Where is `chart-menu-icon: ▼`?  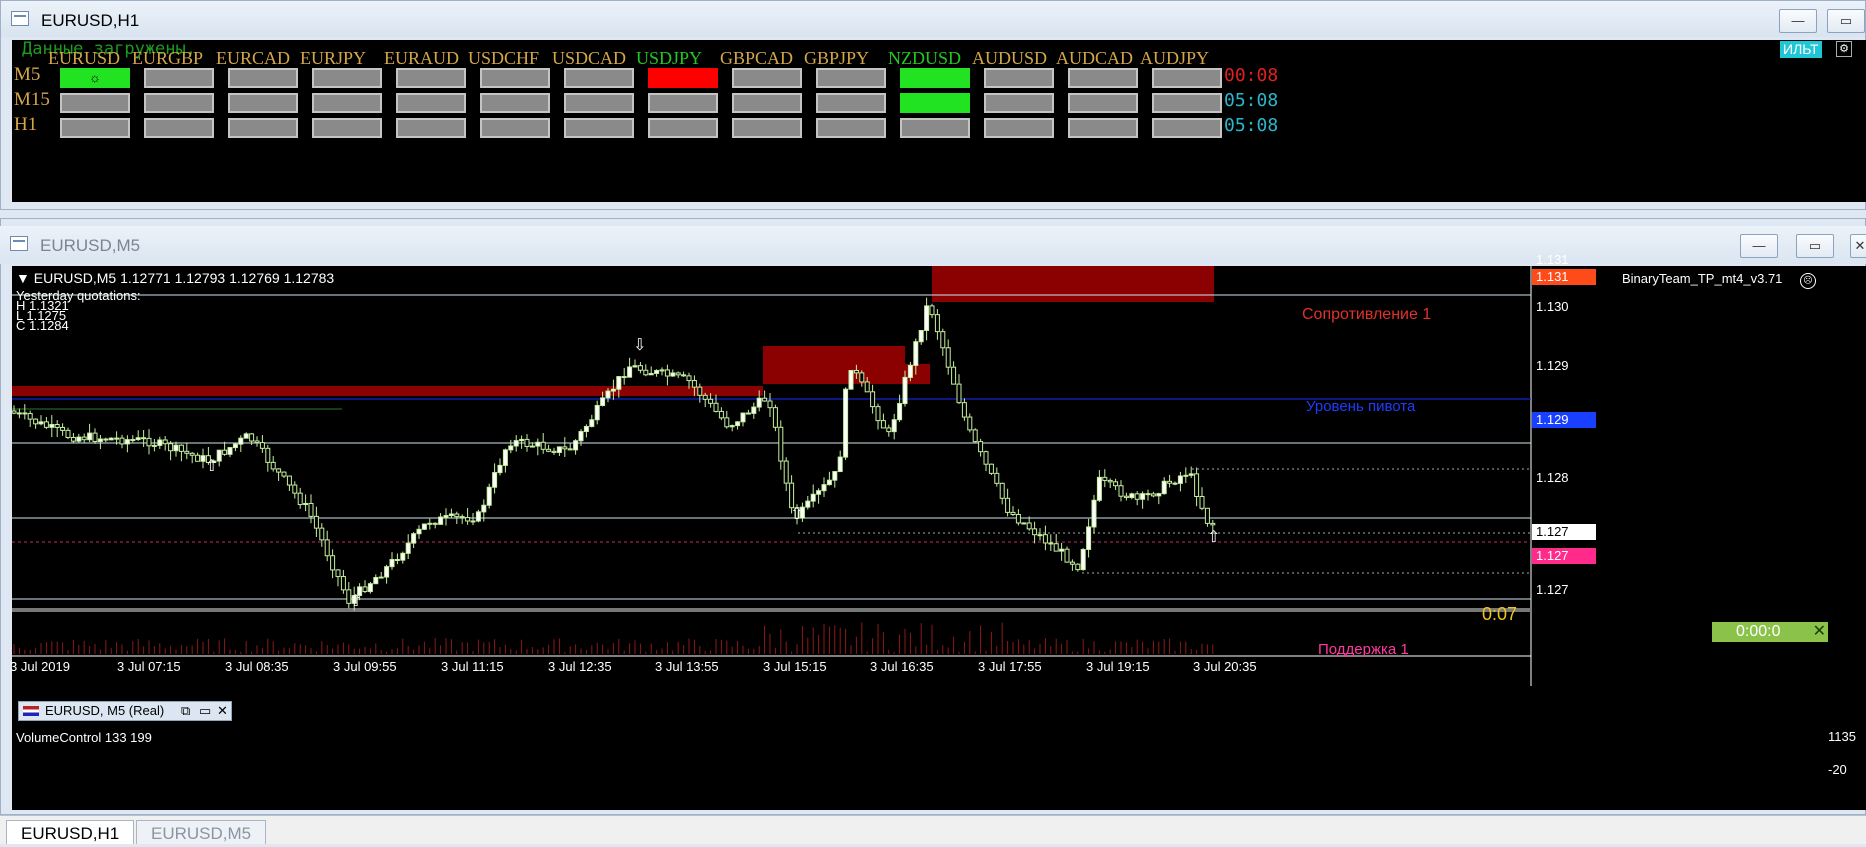 chart-menu-icon: ▼ is located at coordinates (25, 278).